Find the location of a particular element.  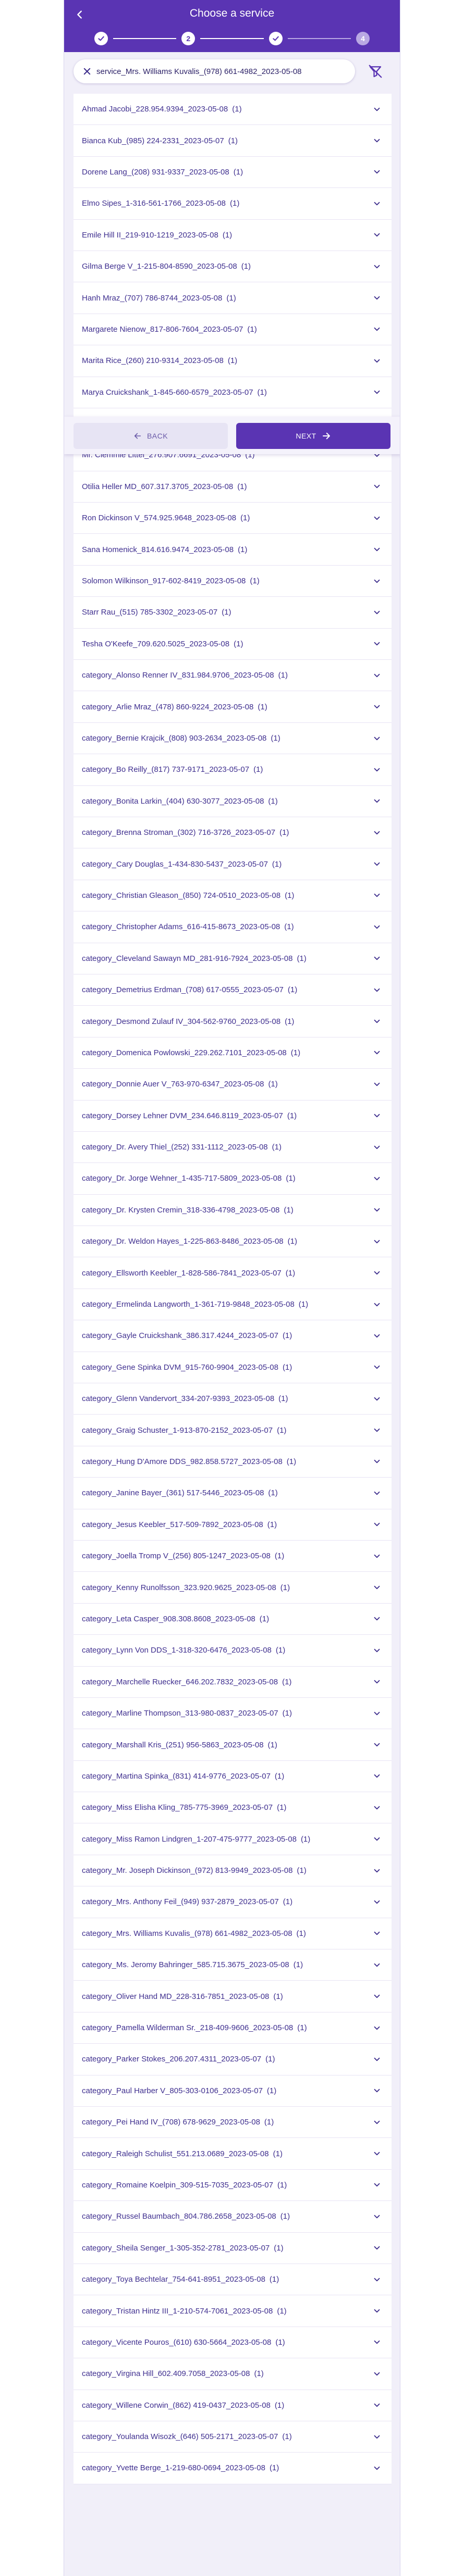

list-item: Elmo Sipes_1-316-561-1766_2023-05-08 (1) is located at coordinates (233, 204).